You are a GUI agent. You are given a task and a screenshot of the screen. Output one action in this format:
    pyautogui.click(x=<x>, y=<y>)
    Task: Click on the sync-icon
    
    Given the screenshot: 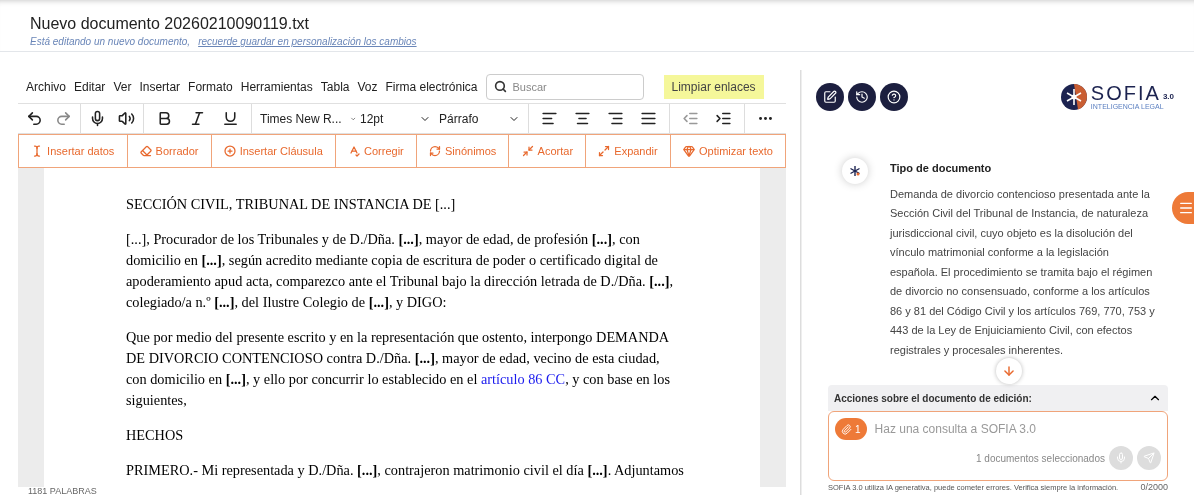 What is the action you would take?
    pyautogui.click(x=435, y=151)
    